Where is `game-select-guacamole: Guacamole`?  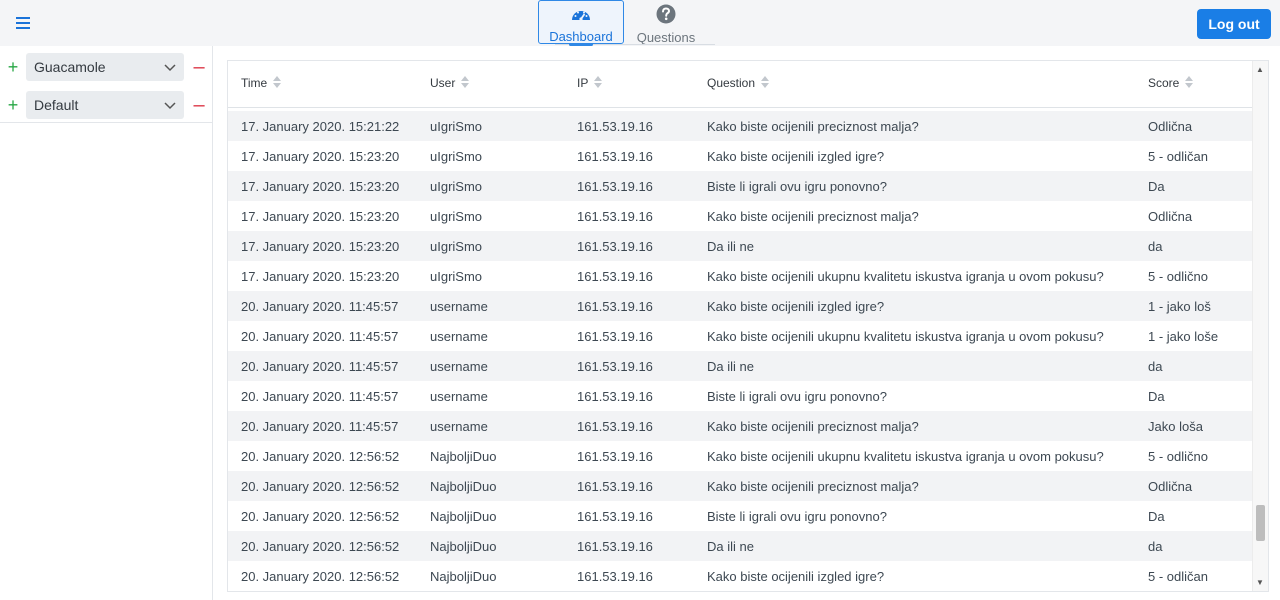 game-select-guacamole: Guacamole is located at coordinates (105, 67).